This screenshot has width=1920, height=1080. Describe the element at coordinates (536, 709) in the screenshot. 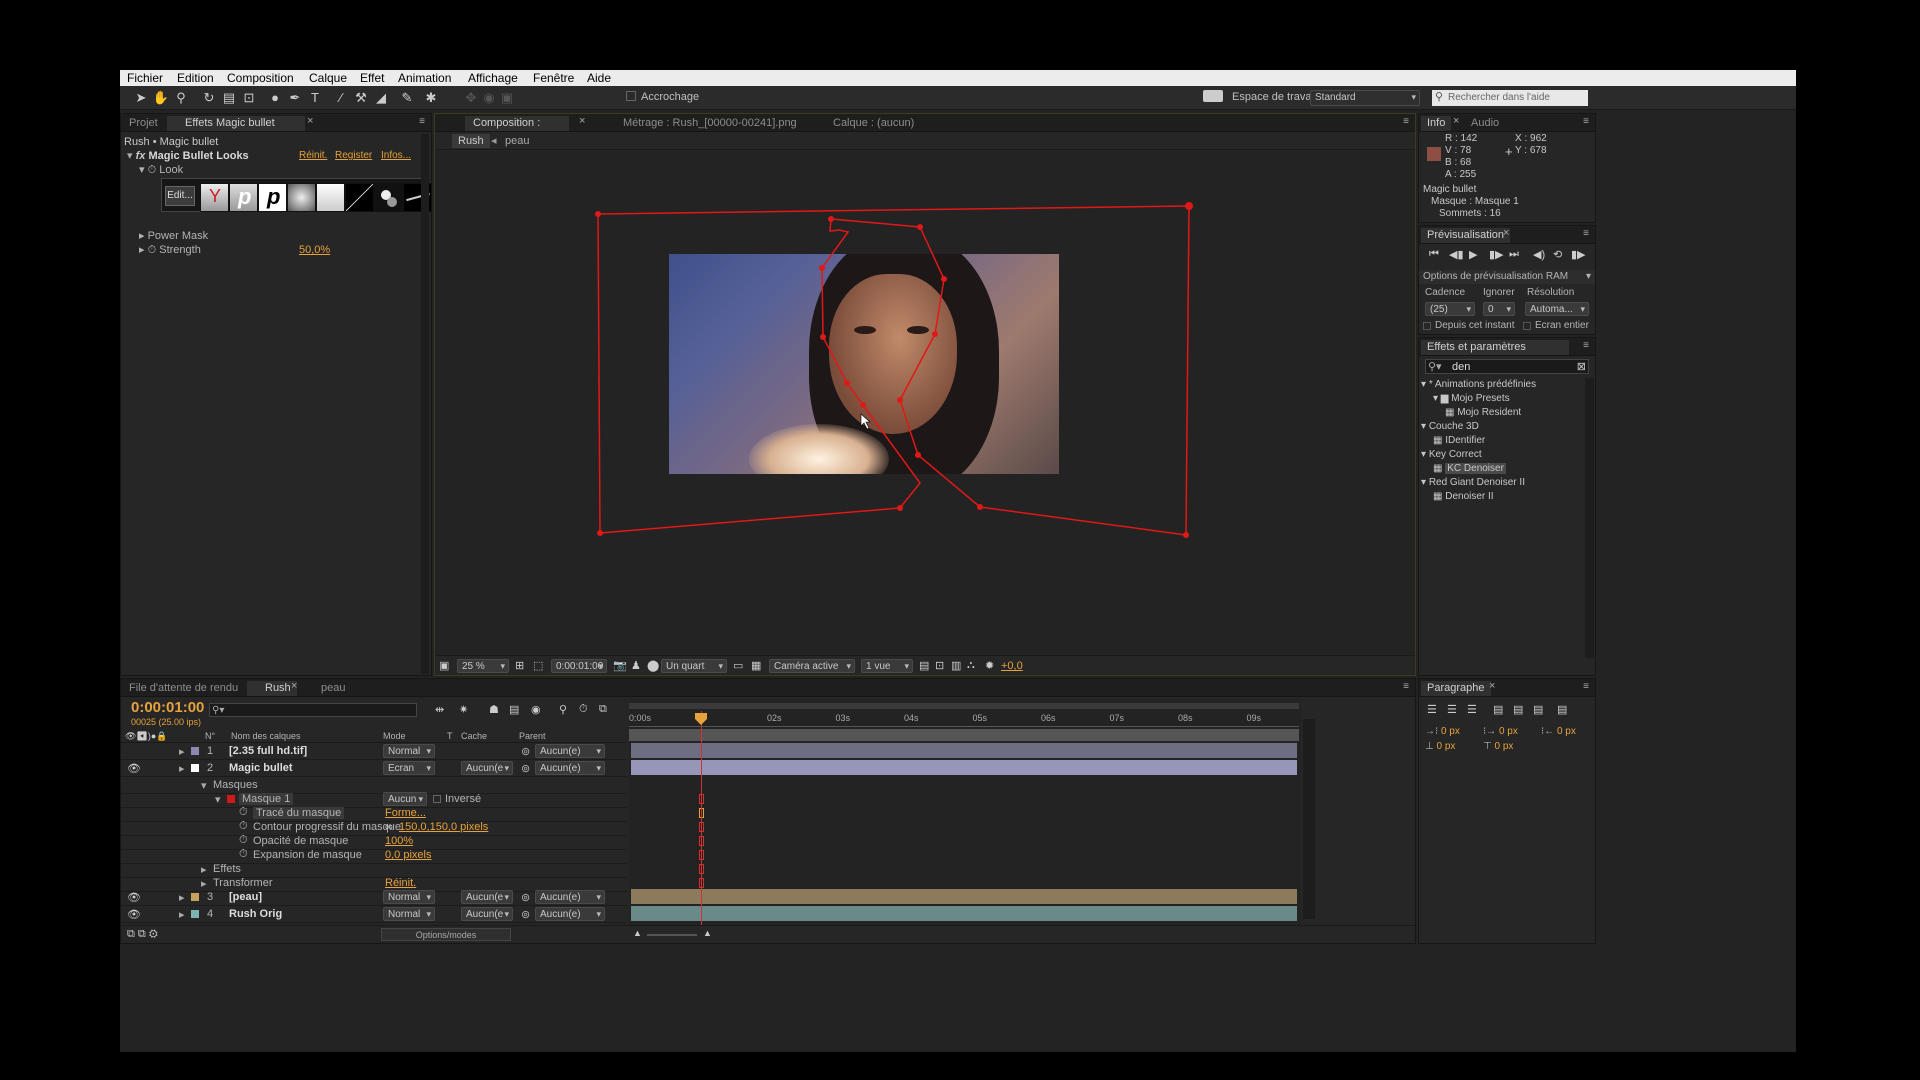

I see `motion-blur-icon: ◉` at that location.